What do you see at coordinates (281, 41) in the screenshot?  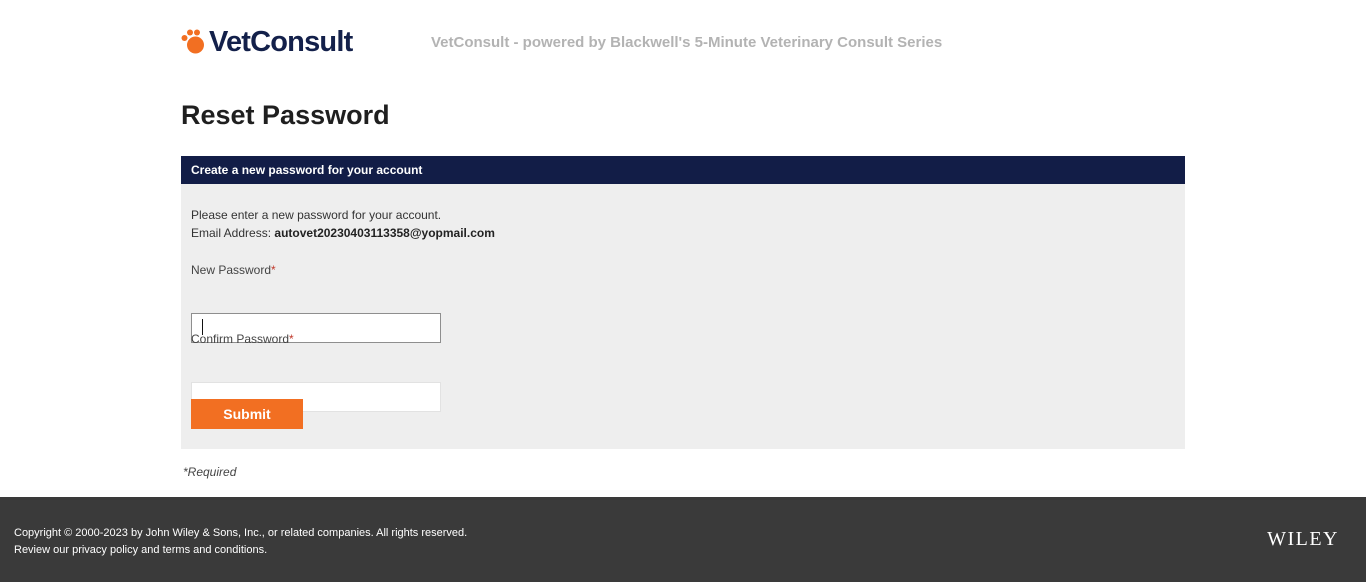 I see `logo-text: VetConsult` at bounding box center [281, 41].